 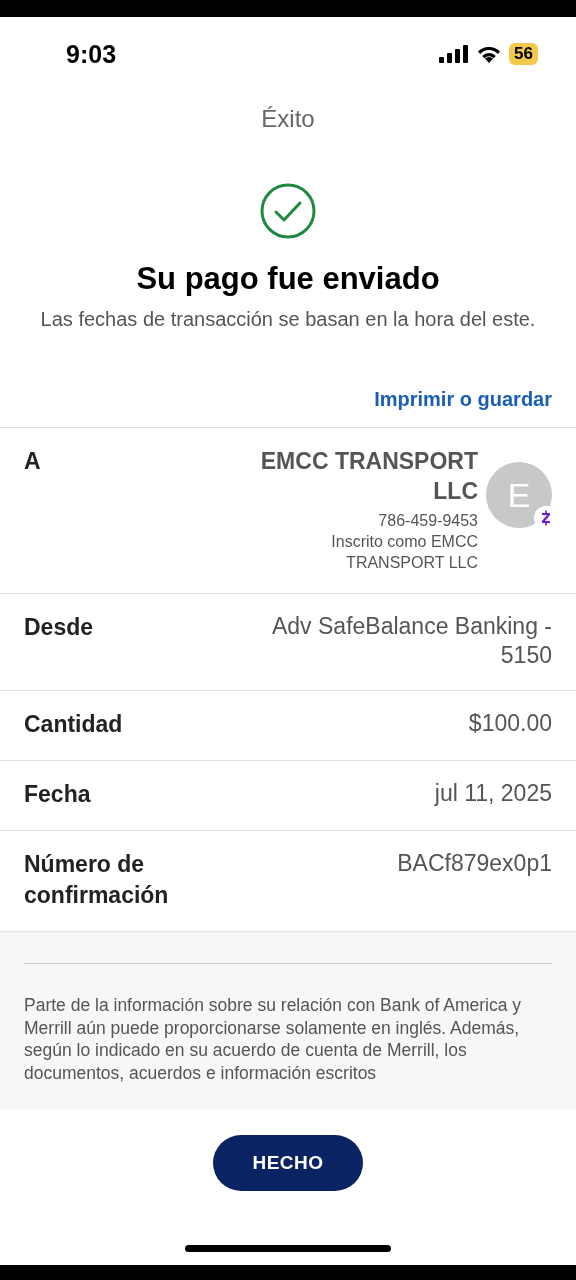 I want to click on detail-label: A, so click(x=32, y=461).